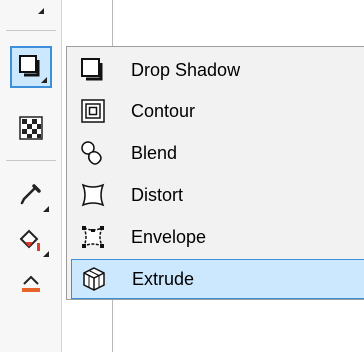  Describe the element at coordinates (93, 111) in the screenshot. I see `contour-icon` at that location.